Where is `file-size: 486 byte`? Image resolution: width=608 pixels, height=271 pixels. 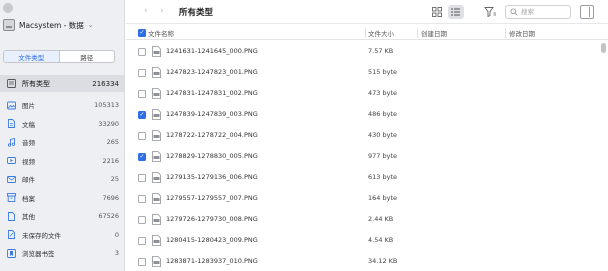 file-size: 486 byte is located at coordinates (382, 114).